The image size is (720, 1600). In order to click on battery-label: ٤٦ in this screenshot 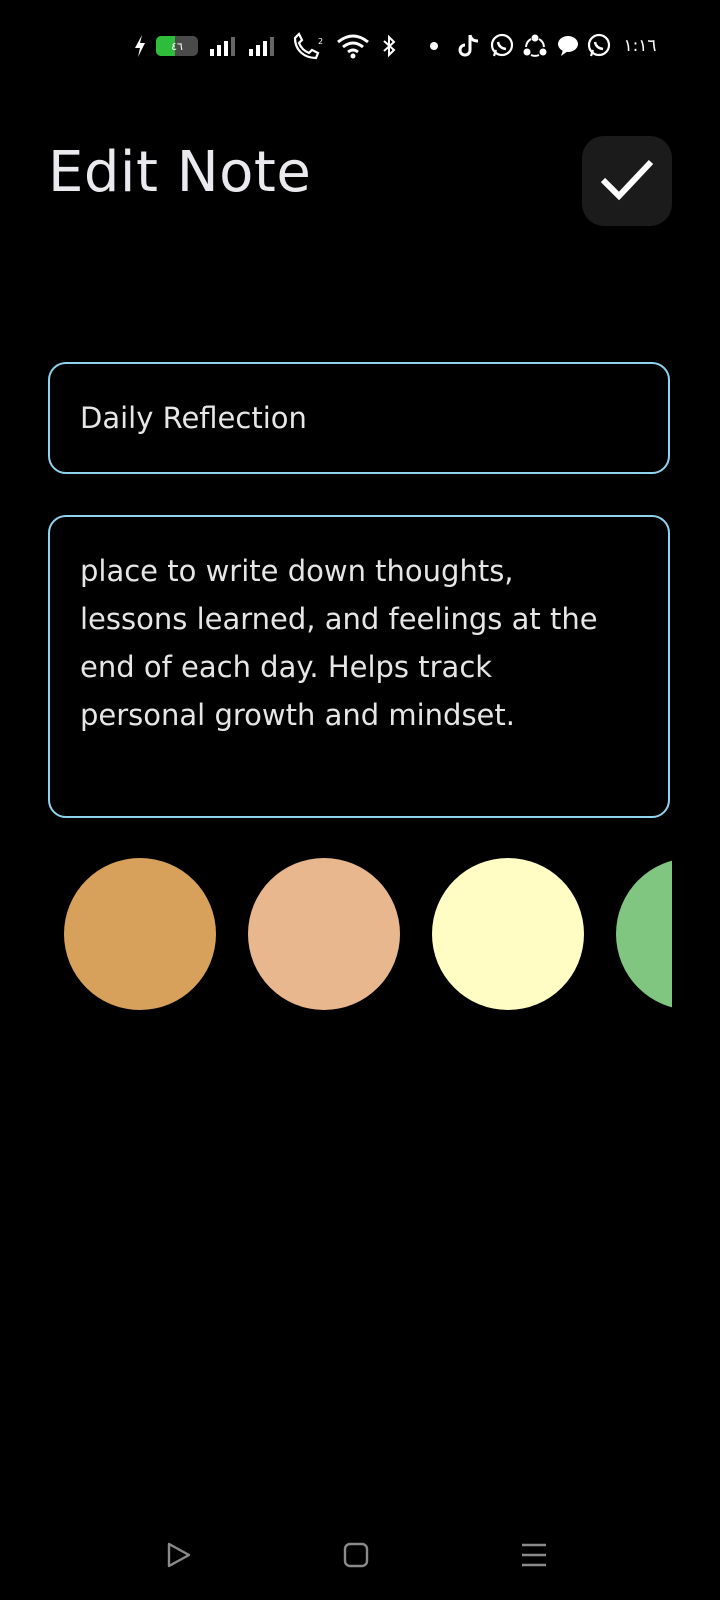, I will do `click(177, 46)`.